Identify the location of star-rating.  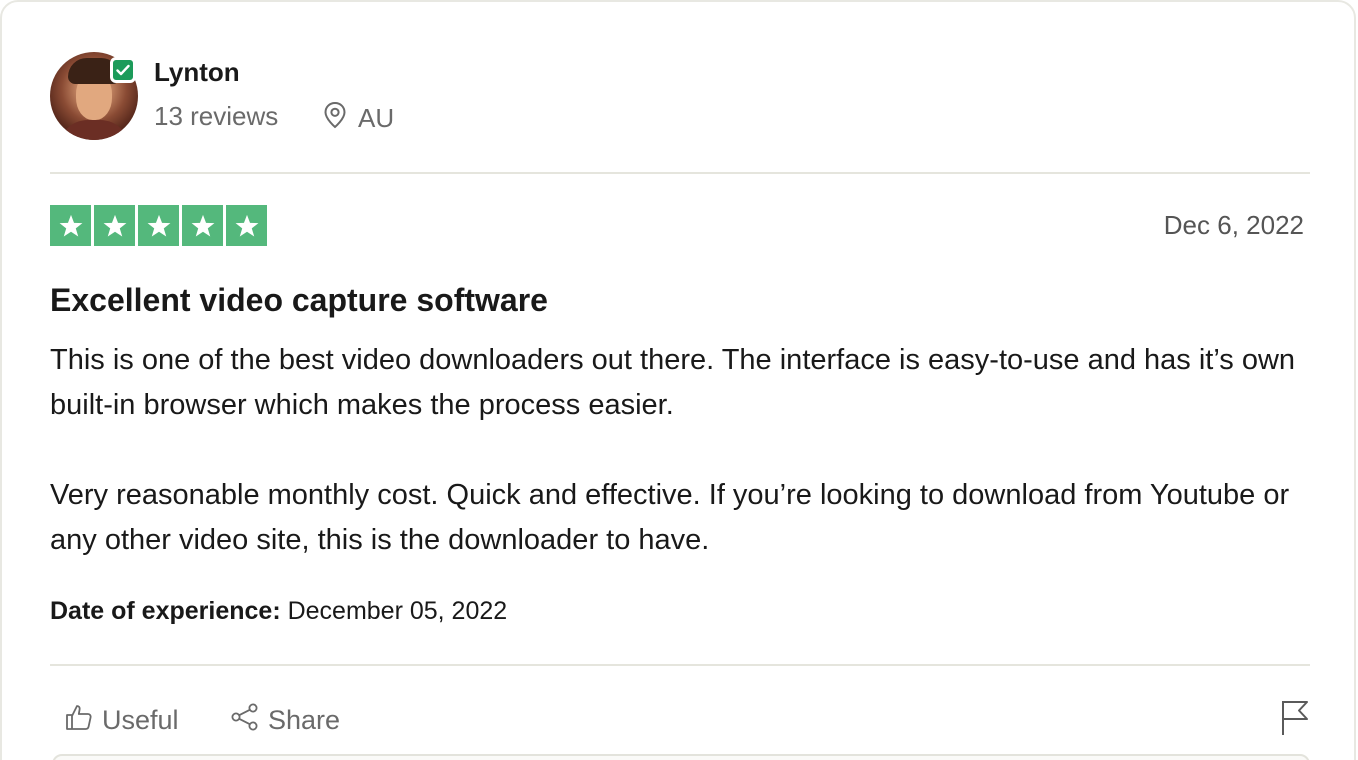
(158, 225).